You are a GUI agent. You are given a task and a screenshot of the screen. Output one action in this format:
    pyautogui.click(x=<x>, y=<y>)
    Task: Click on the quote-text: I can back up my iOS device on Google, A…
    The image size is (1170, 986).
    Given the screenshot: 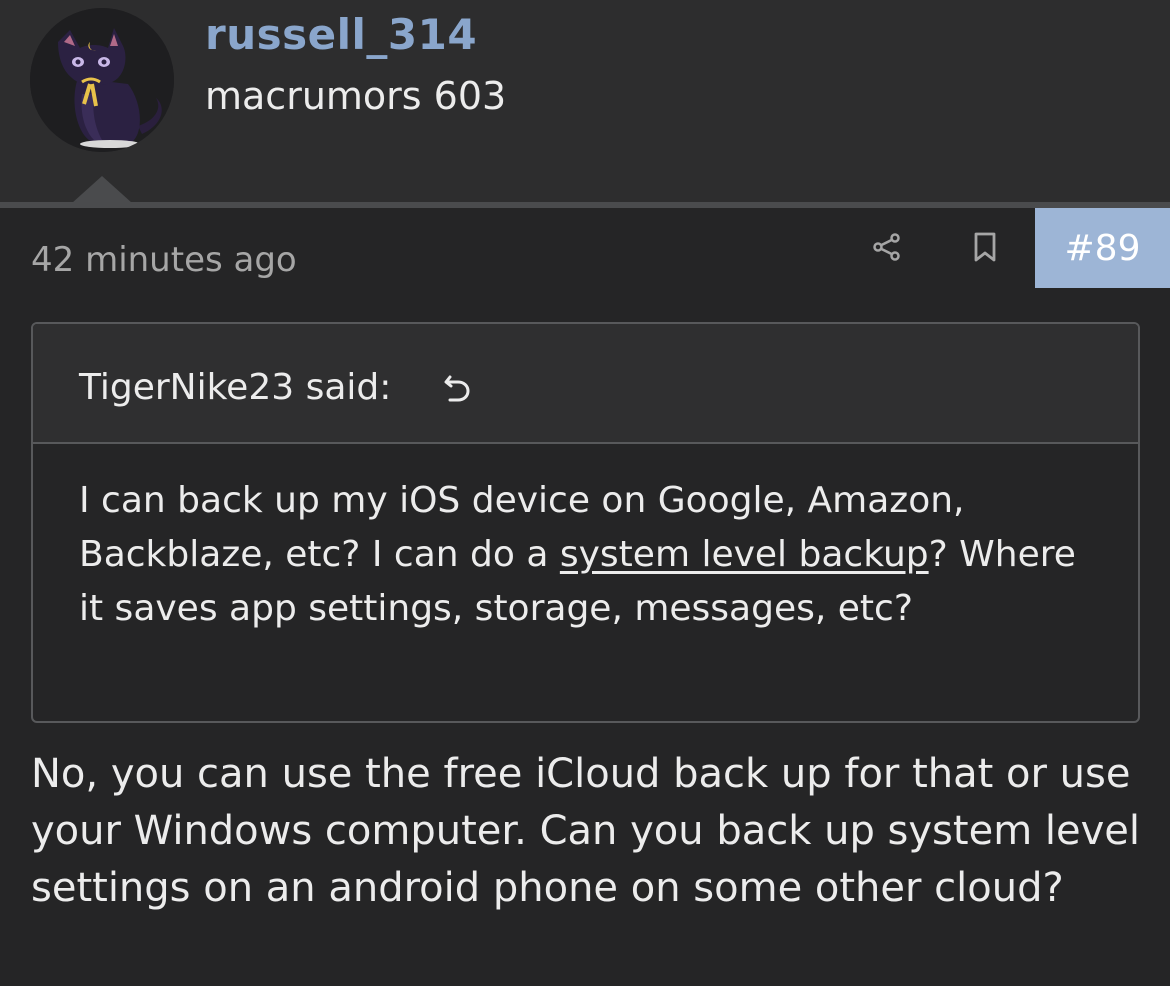 What is the action you would take?
    pyautogui.click(x=589, y=555)
    